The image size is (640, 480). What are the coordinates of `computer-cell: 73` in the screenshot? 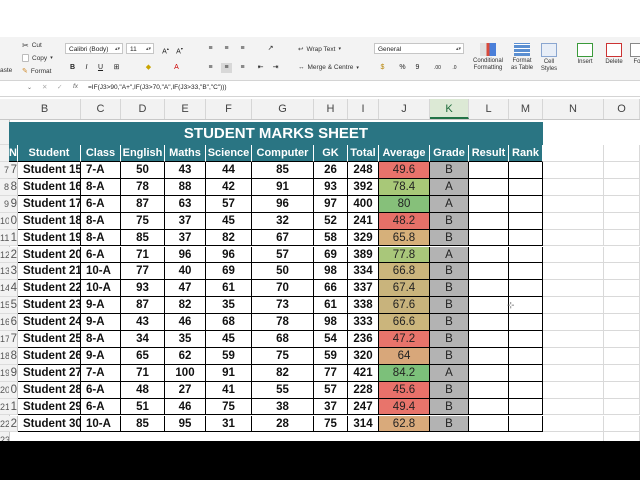 It's located at (283, 306).